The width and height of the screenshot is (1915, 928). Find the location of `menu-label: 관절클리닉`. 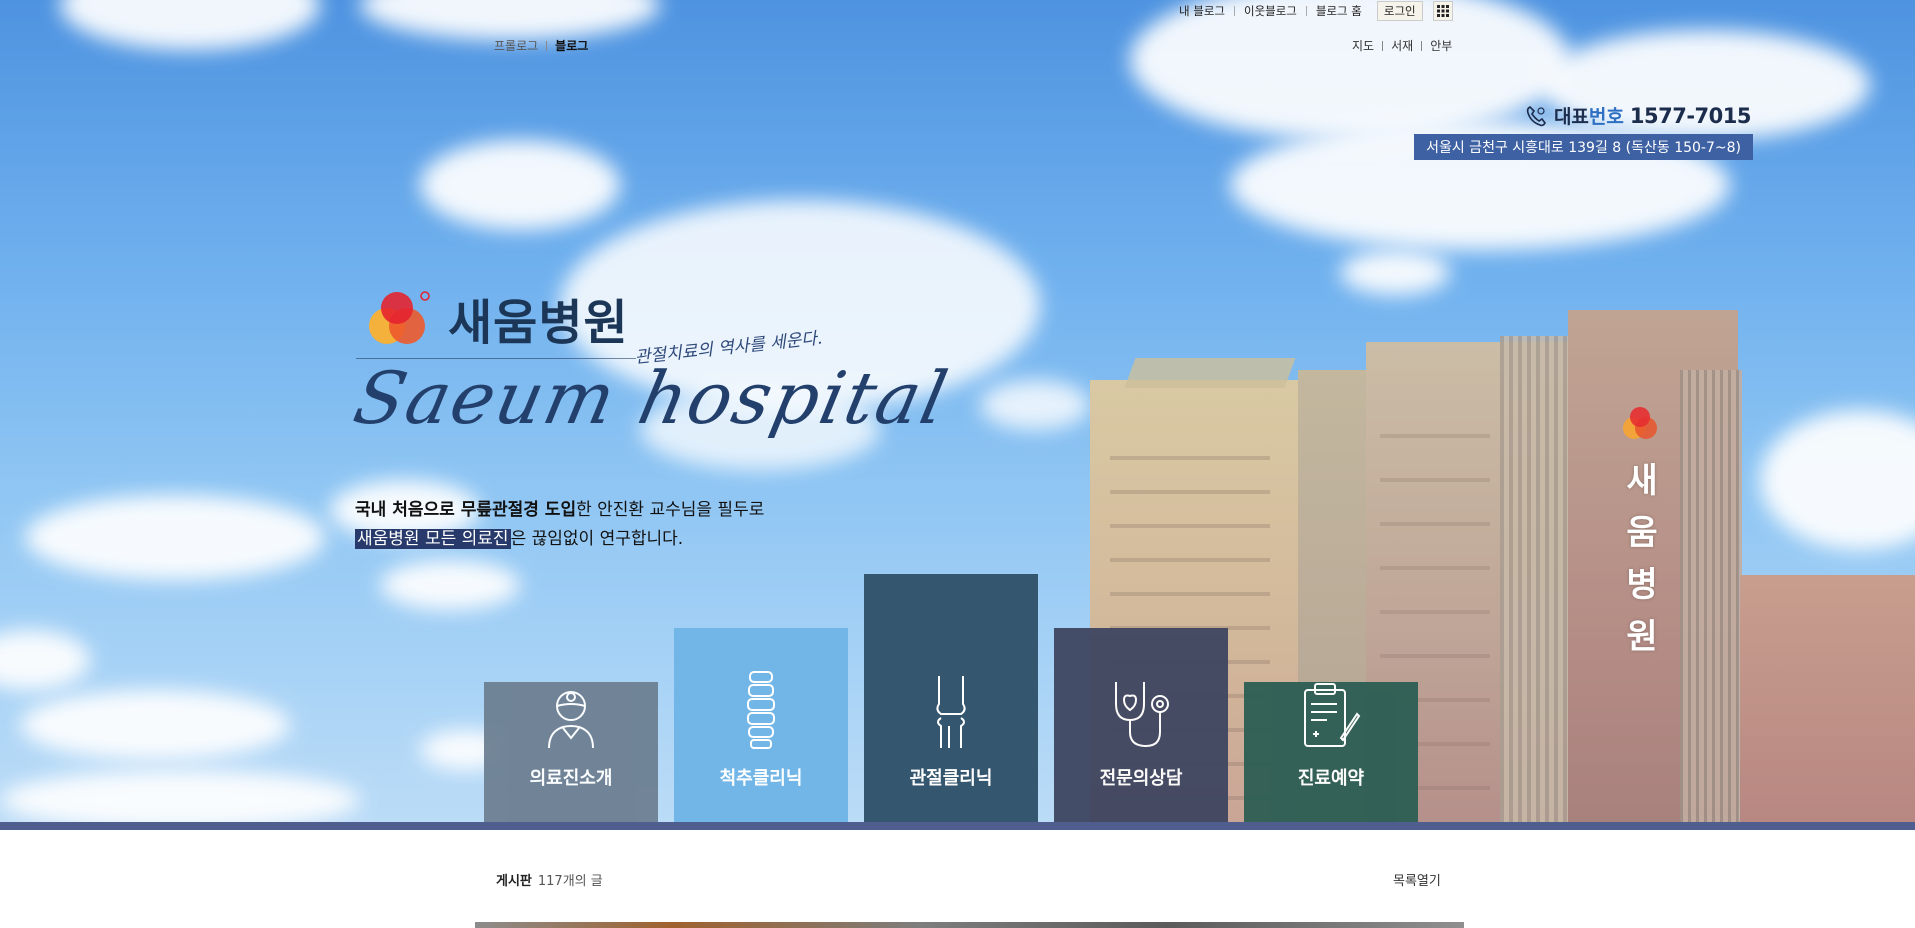

menu-label: 관절클리닉 is located at coordinates (951, 778).